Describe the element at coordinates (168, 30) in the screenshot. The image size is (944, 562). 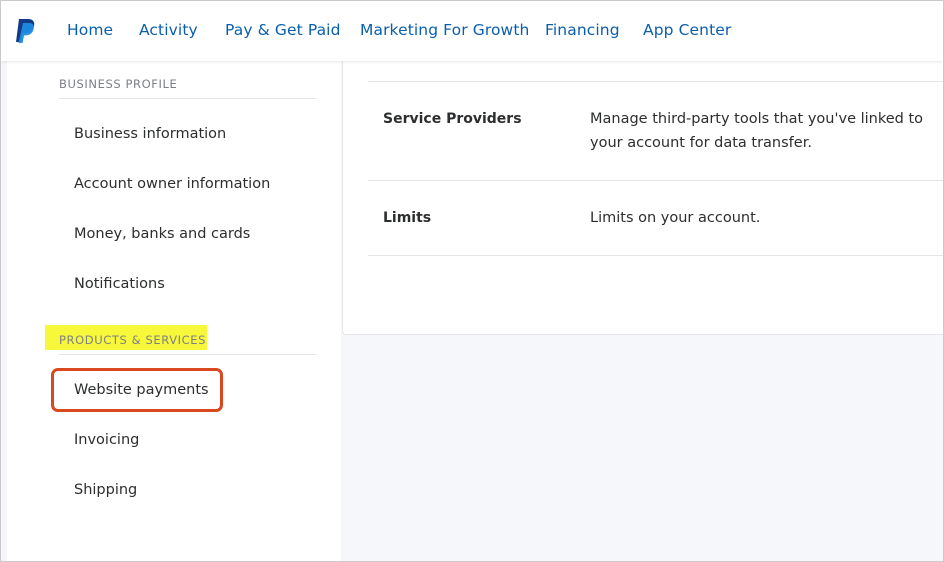
I see `nav-activity: Activity` at that location.